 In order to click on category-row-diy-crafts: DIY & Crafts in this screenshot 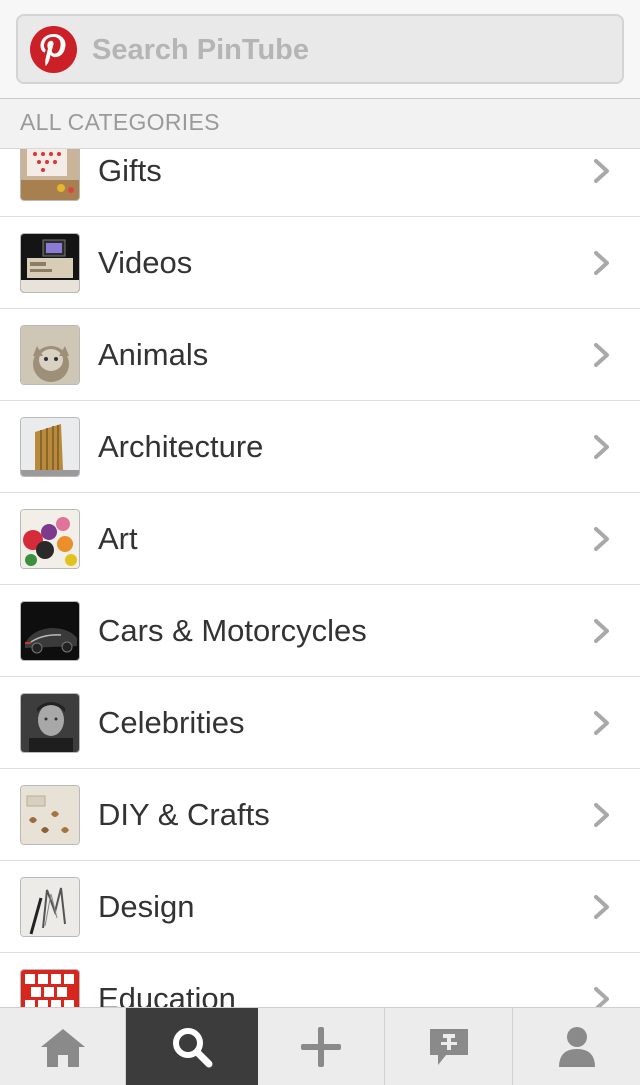, I will do `click(320, 815)`.